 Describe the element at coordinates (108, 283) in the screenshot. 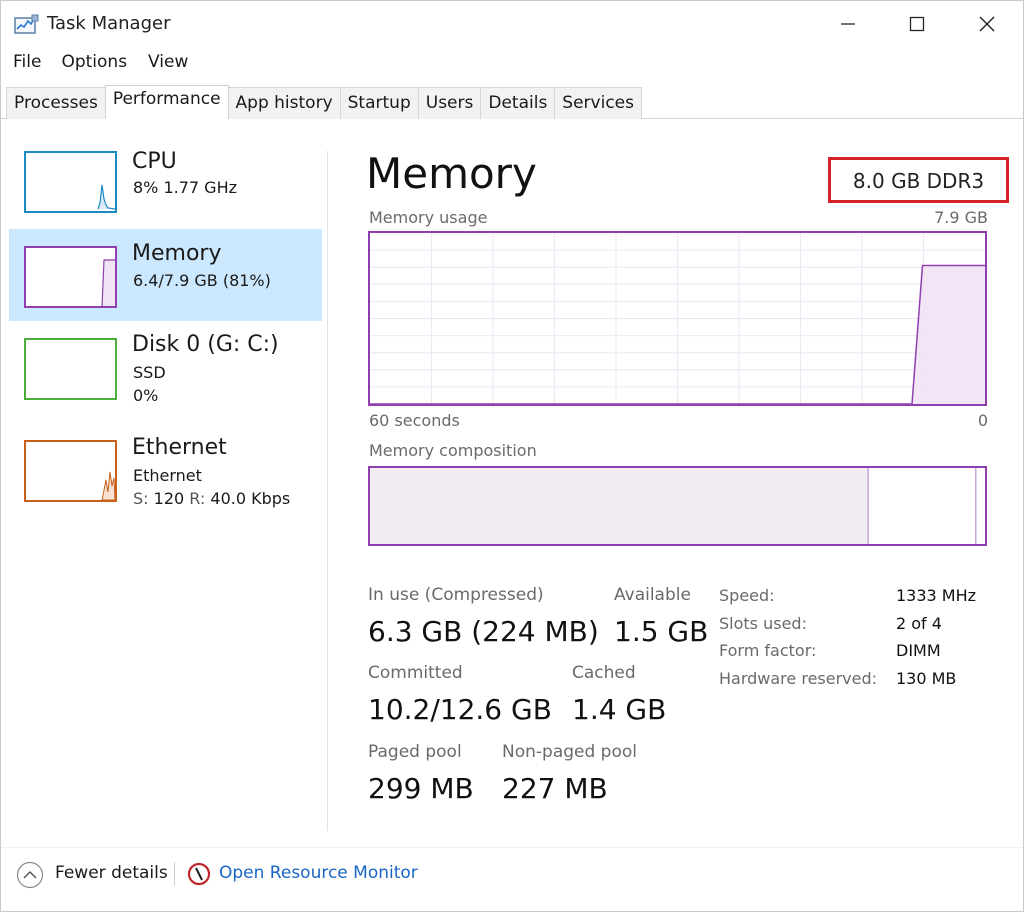

I see `memory-sparkline` at that location.